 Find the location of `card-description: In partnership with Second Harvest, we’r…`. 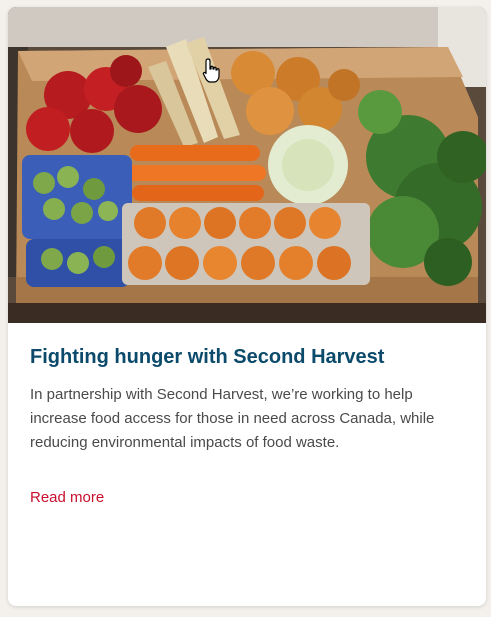

card-description: In partnership with Second Harvest, we’r… is located at coordinates (232, 418).